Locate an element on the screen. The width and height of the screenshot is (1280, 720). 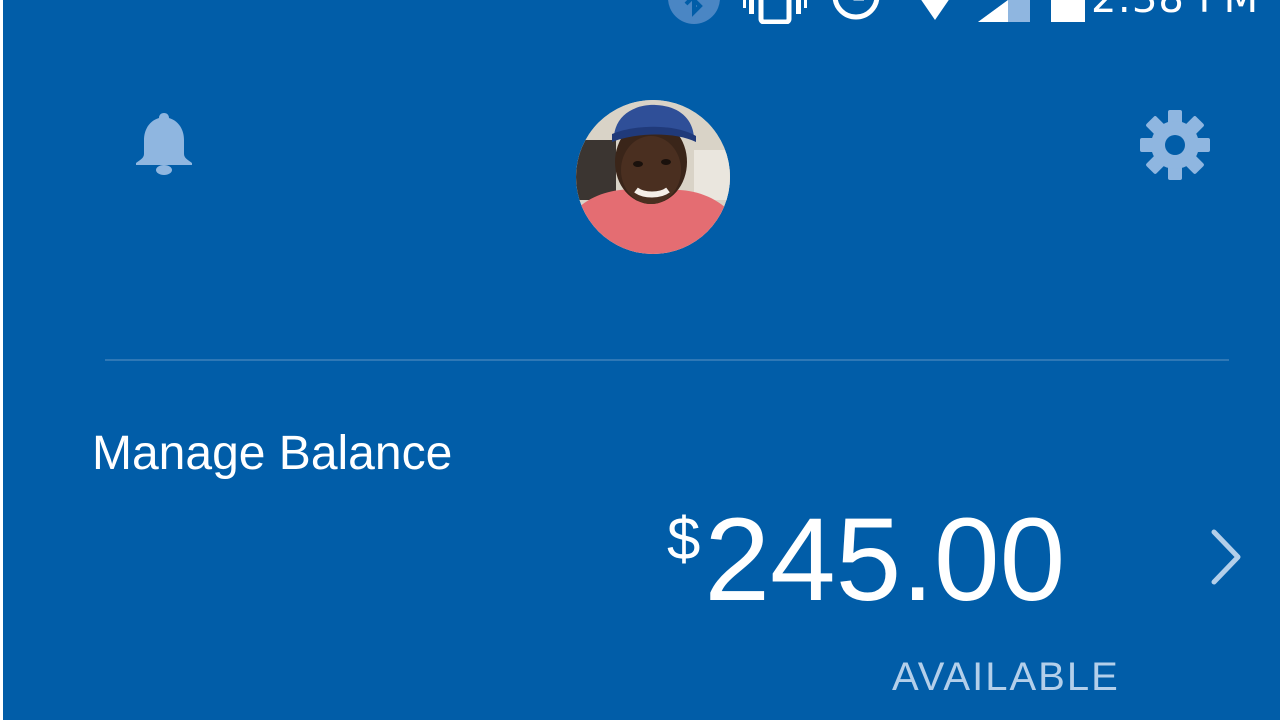
bell-icon is located at coordinates (164, 143).